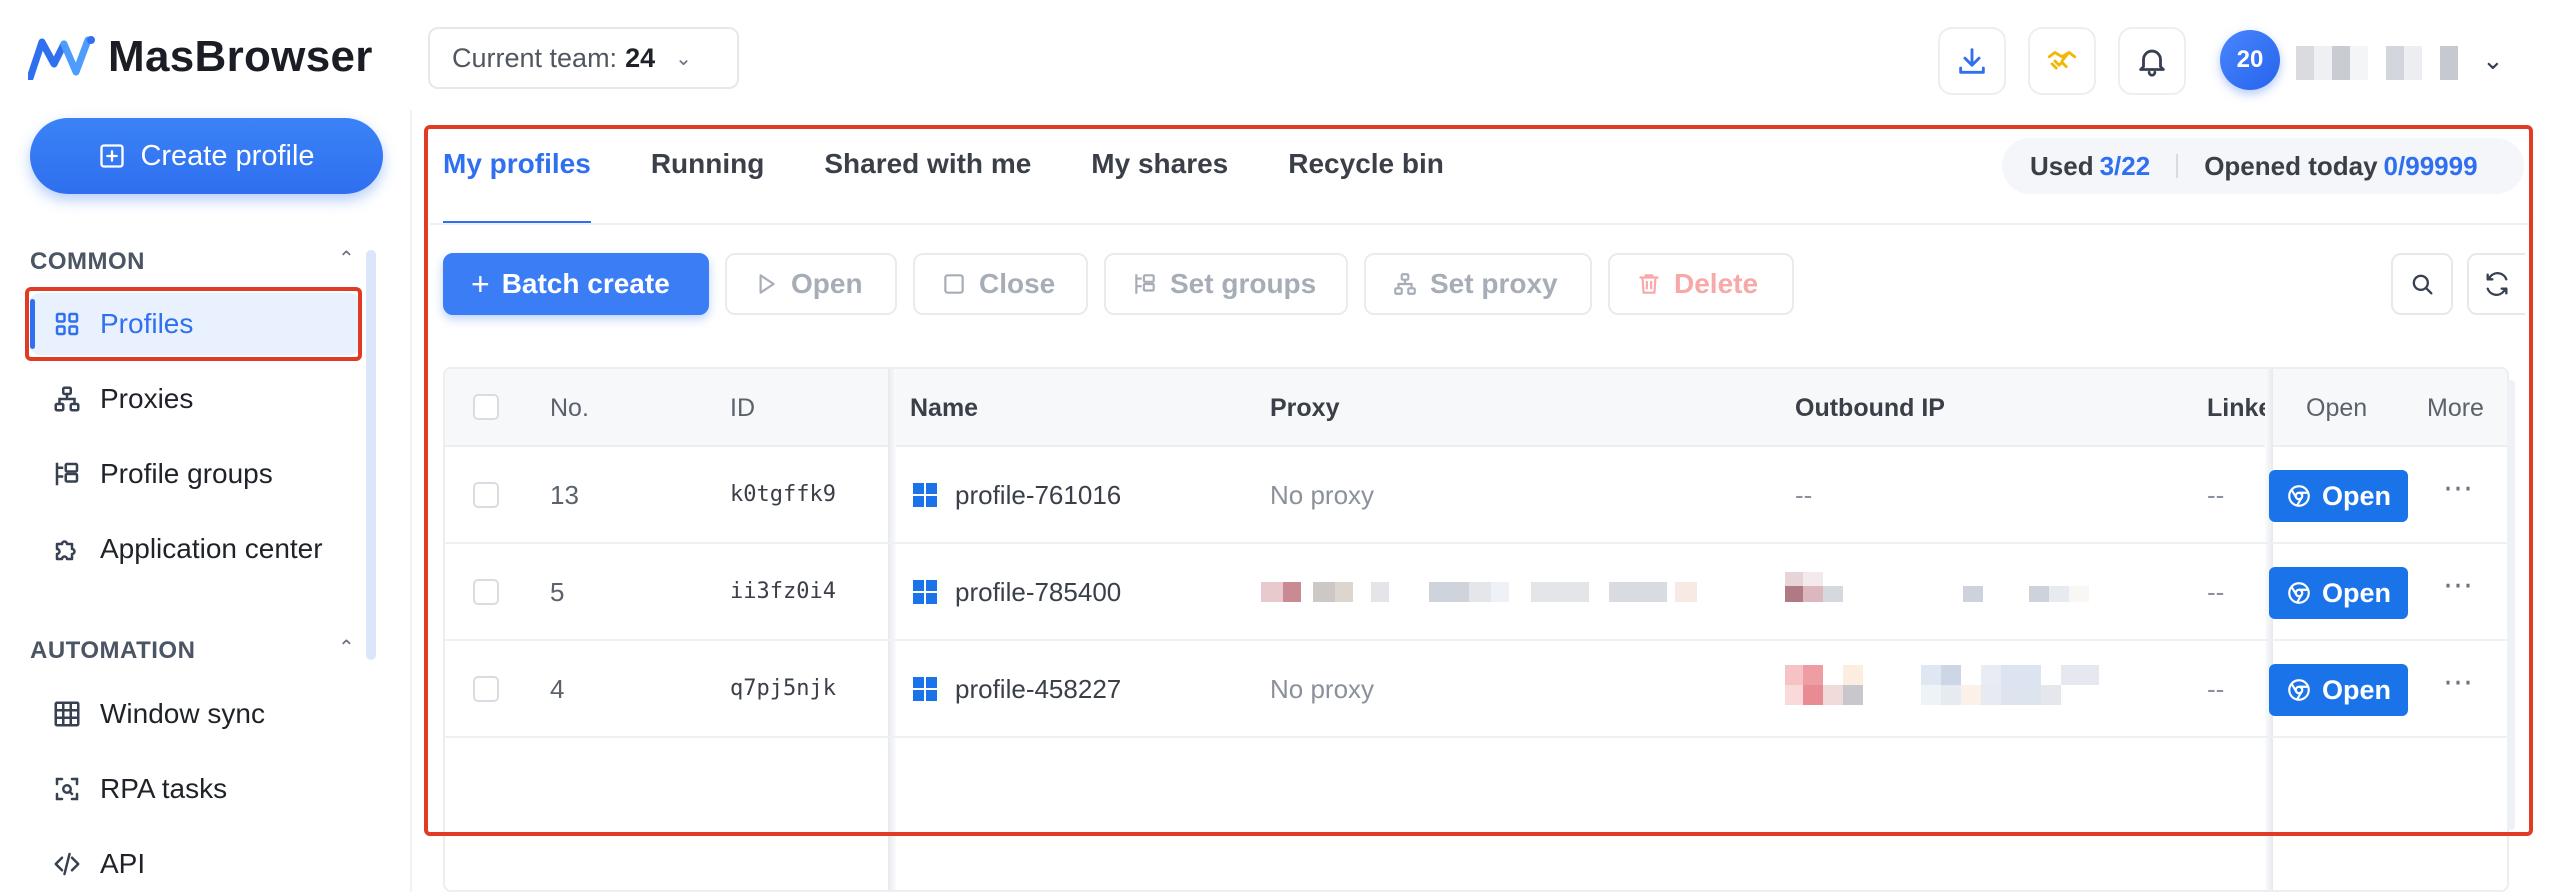  What do you see at coordinates (195, 474) in the screenshot?
I see `sidebar-item-profile-groups: Profile groups` at bounding box center [195, 474].